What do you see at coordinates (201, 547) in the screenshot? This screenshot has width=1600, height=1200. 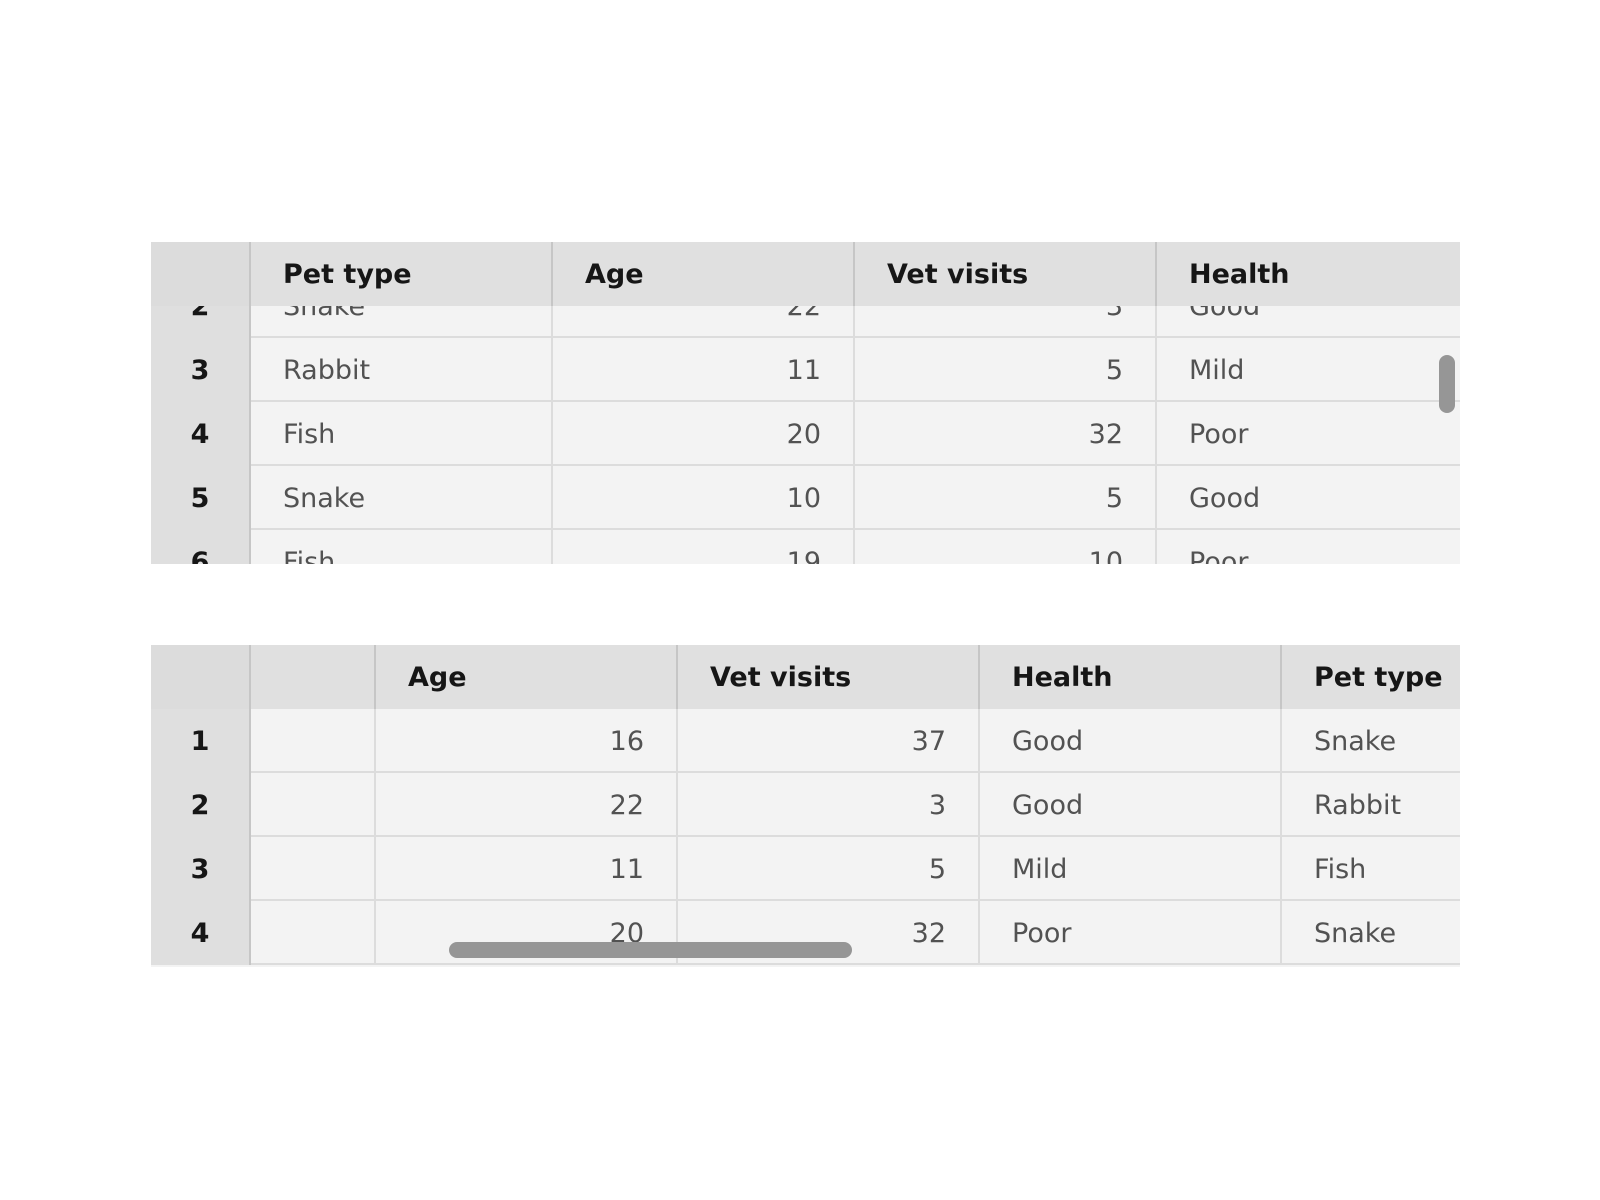 I see `row-number: 6` at bounding box center [201, 547].